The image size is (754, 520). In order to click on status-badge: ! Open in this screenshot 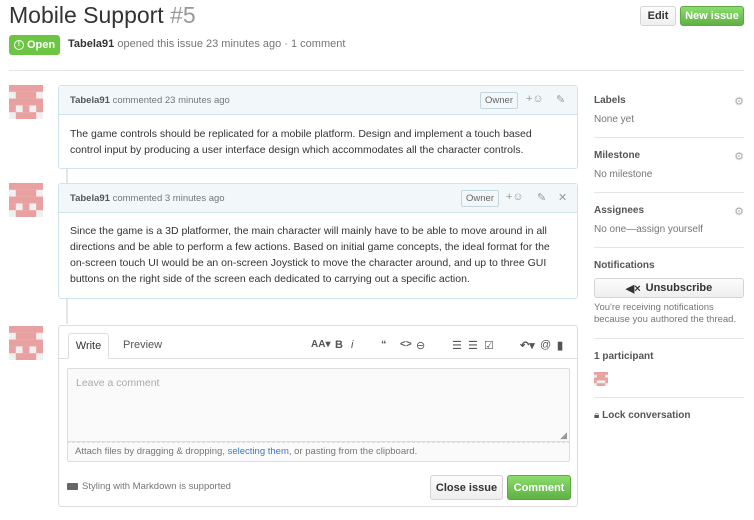, I will do `click(34, 45)`.